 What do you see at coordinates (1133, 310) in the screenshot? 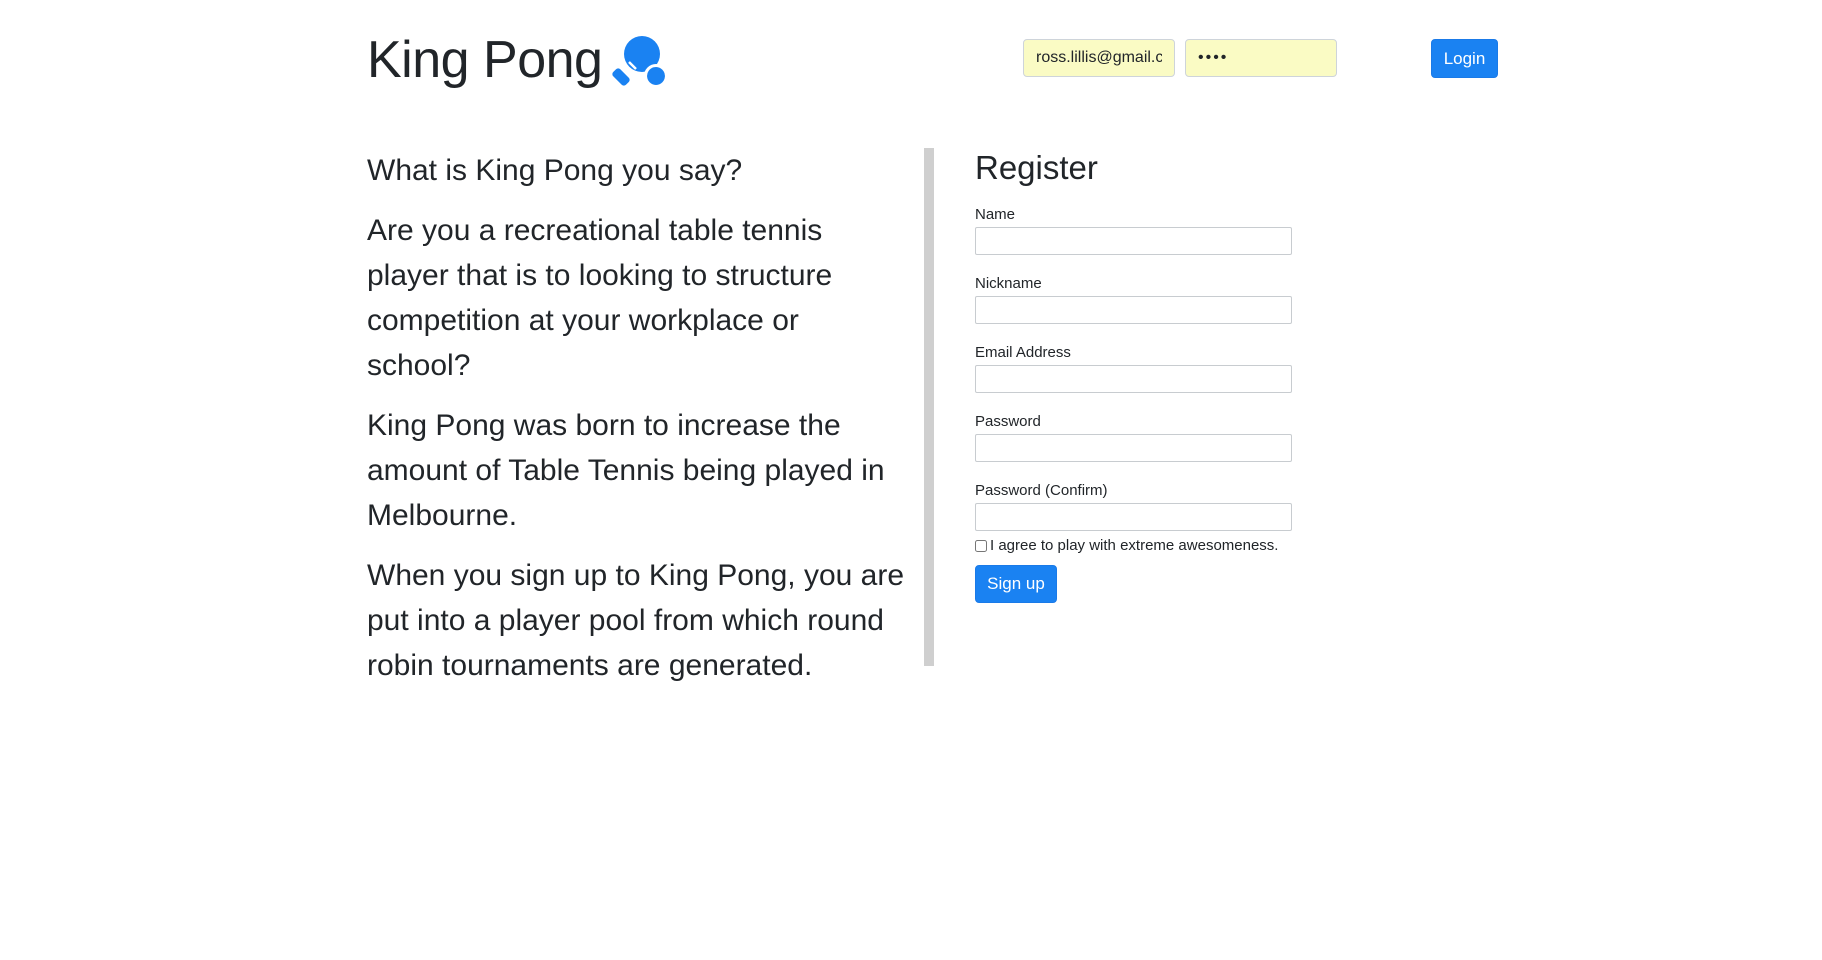
I see `nickname-input` at bounding box center [1133, 310].